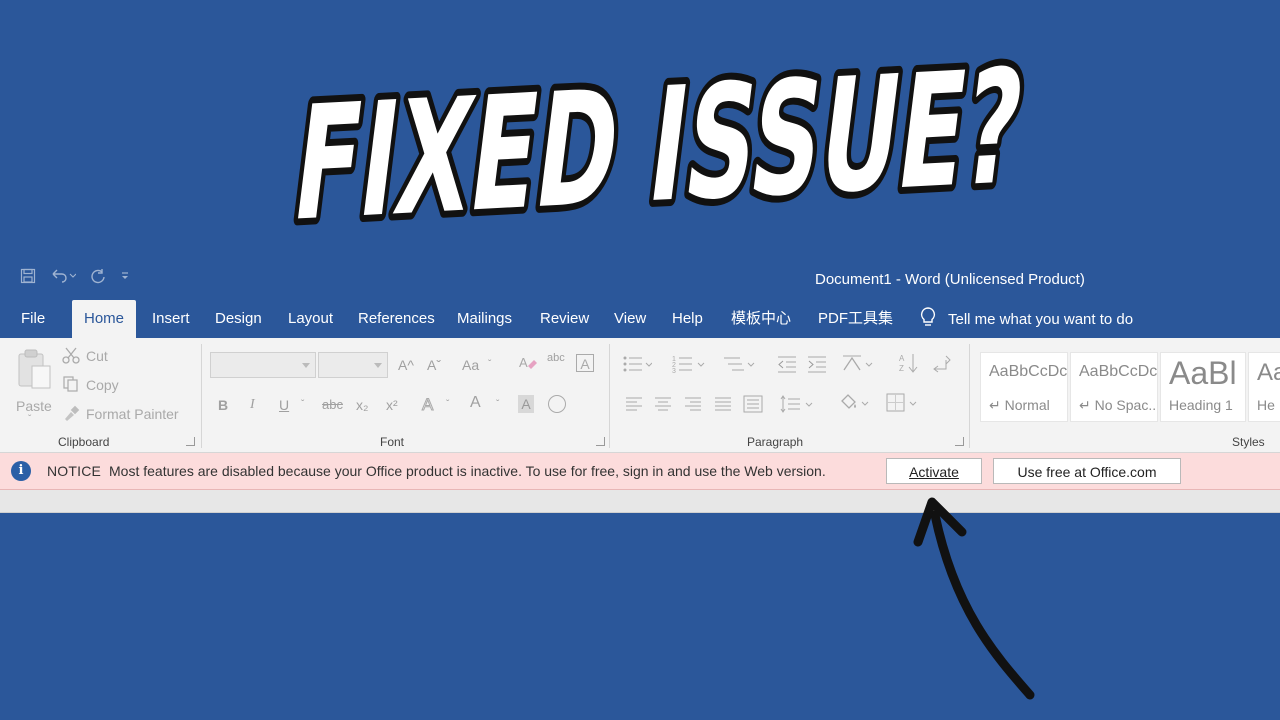 The image size is (1280, 720). What do you see at coordinates (637, 364) in the screenshot?
I see `bullets-icon` at bounding box center [637, 364].